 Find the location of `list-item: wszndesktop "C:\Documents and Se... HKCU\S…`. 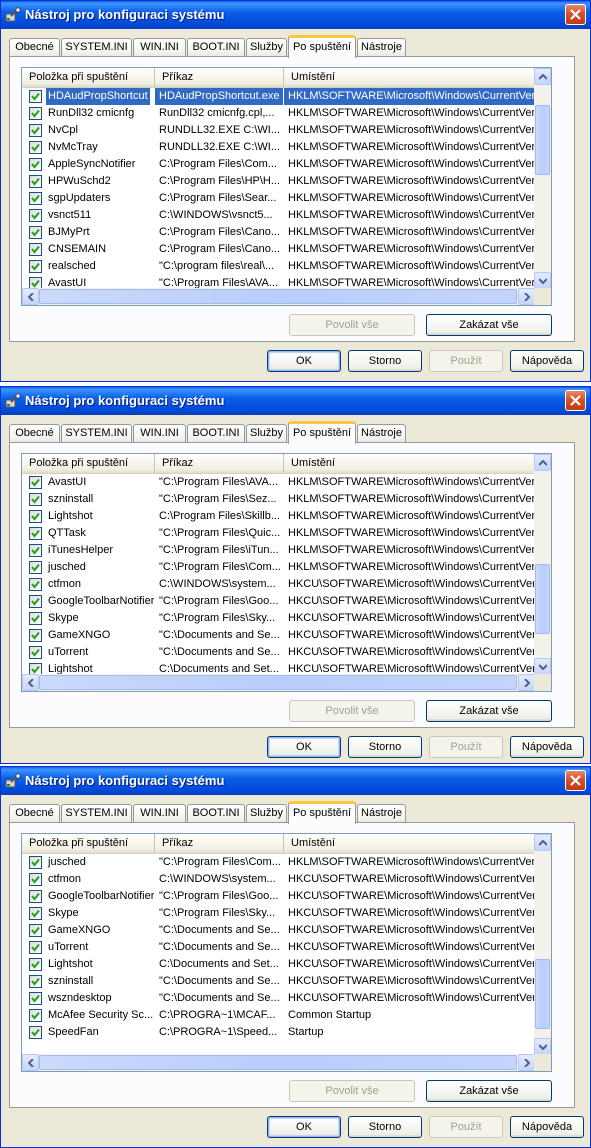

list-item: wszndesktop "C:\Documents and Se... HKCU\S… is located at coordinates (278, 998).